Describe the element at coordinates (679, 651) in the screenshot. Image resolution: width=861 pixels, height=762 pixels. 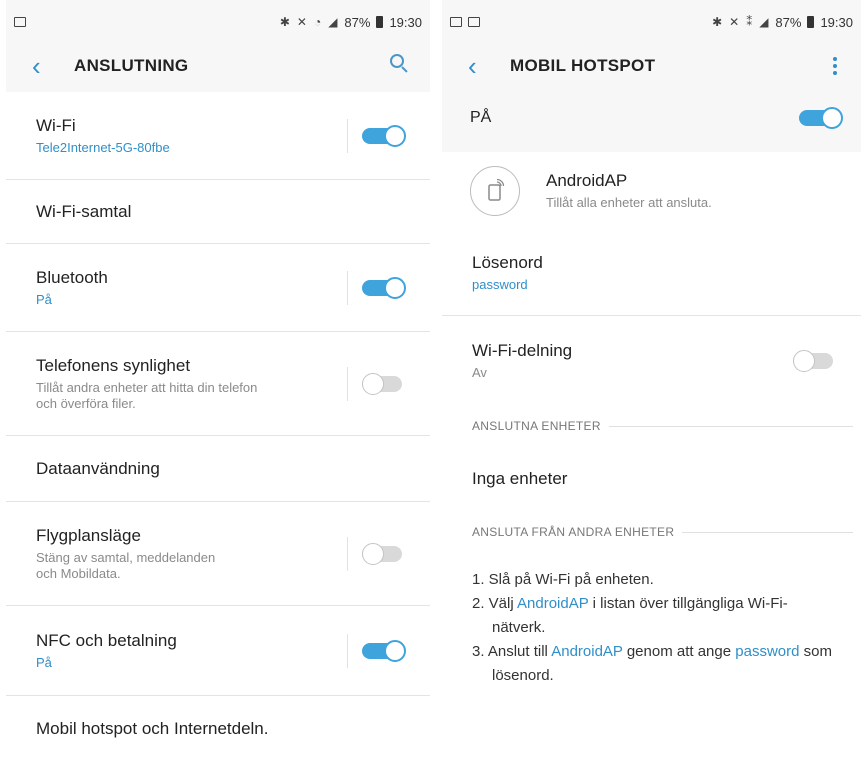
I see `instruction-text: genom att ange` at that location.